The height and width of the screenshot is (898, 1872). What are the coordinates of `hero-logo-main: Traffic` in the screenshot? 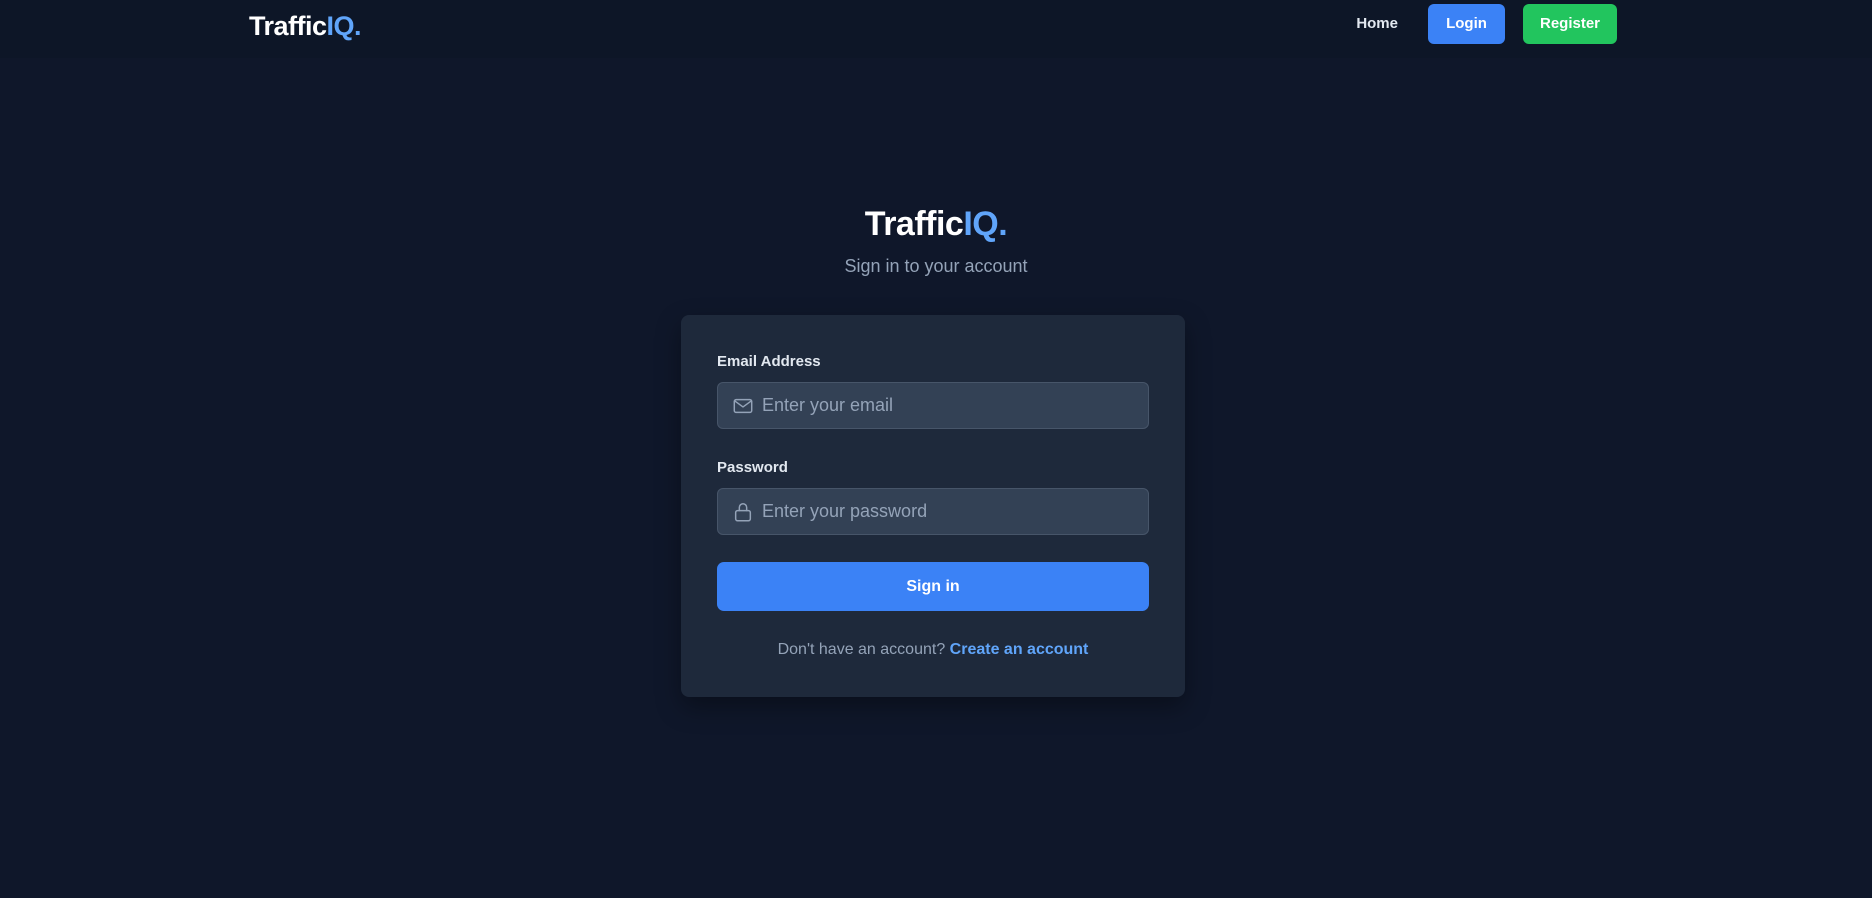 It's located at (914, 224).